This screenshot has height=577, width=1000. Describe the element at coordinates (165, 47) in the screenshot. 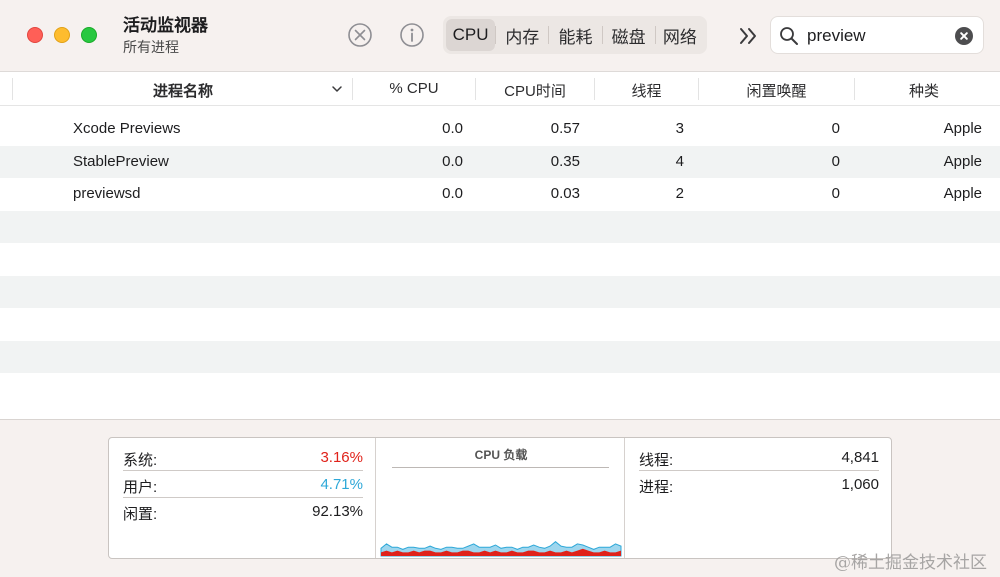

I see `app-subtitle: 所有进程` at that location.